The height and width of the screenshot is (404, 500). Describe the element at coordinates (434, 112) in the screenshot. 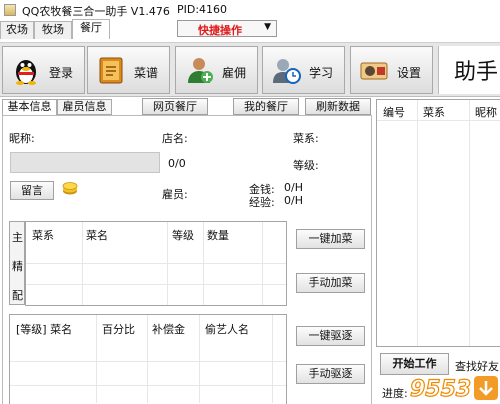

I see `list-col-cuisine: 菜系` at that location.